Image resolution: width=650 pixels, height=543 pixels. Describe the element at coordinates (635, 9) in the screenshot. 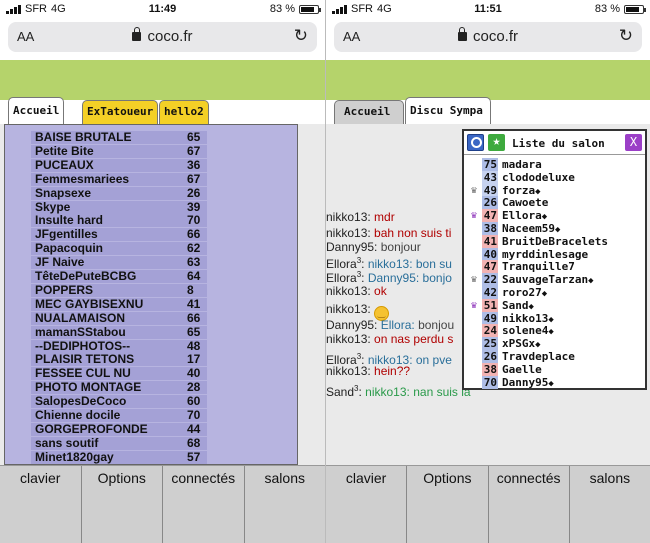

I see `battery-icon` at that location.